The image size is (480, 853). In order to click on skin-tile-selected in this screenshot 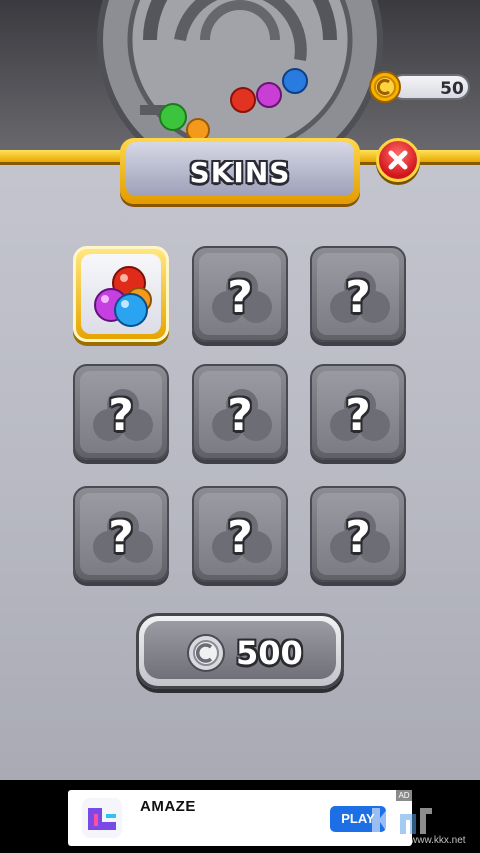, I will do `click(121, 294)`.